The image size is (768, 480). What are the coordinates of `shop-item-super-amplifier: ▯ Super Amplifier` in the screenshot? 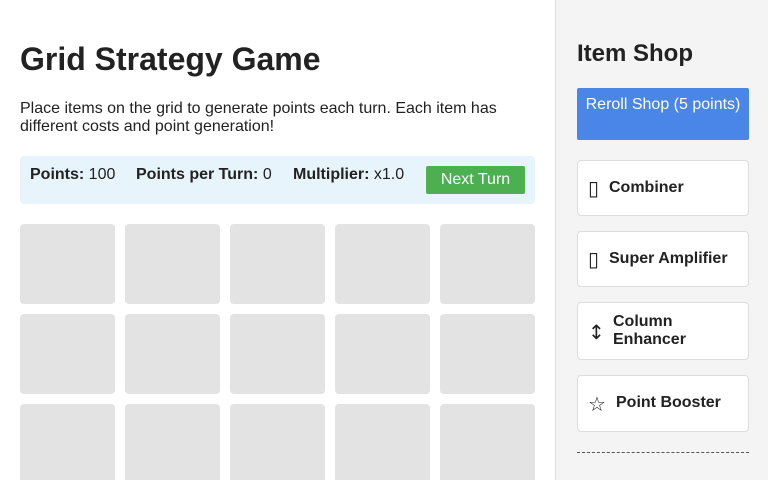 It's located at (663, 259).